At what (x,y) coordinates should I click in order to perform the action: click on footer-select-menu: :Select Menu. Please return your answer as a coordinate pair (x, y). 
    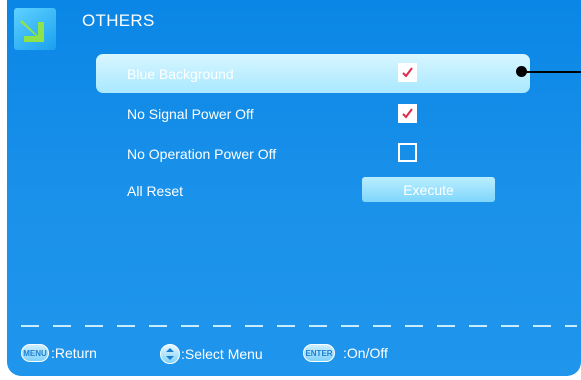
    Looking at the image, I should click on (211, 354).